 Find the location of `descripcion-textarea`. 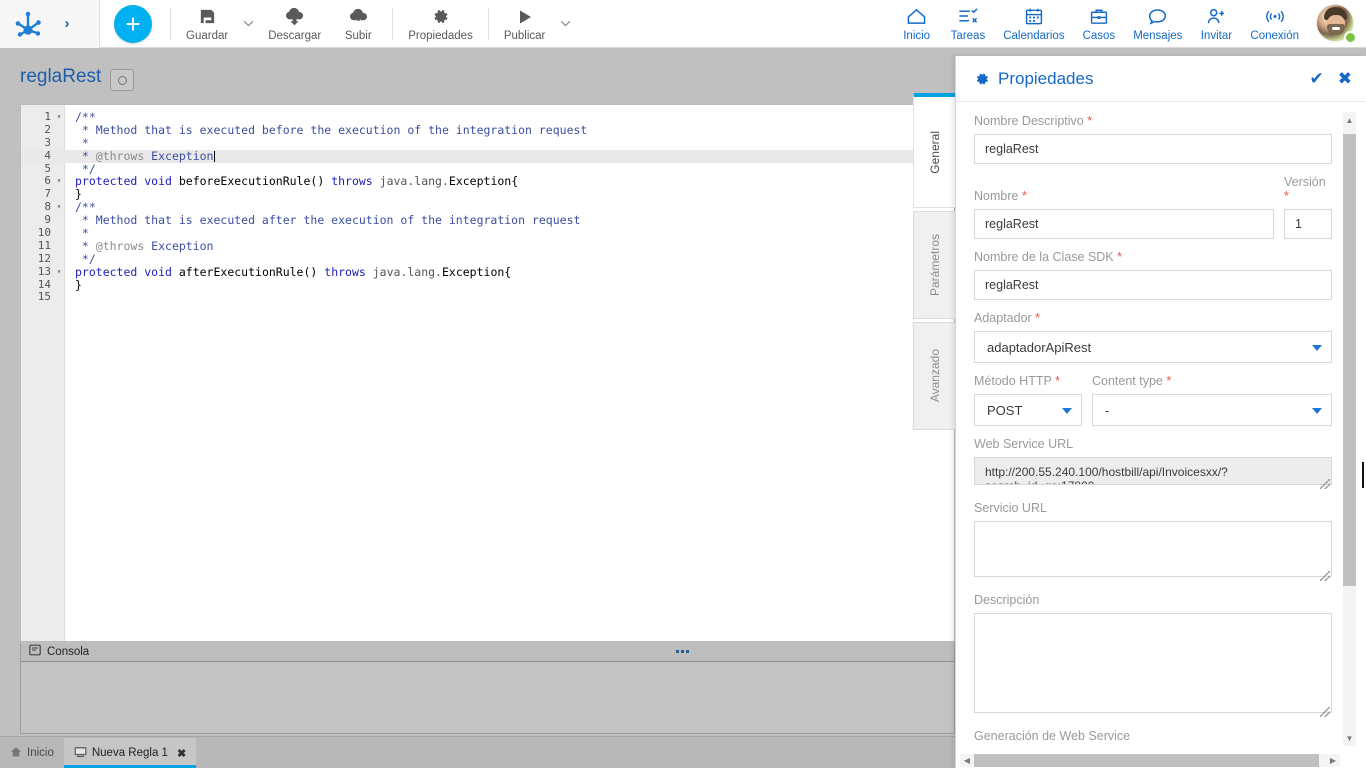

descripcion-textarea is located at coordinates (1153, 663).